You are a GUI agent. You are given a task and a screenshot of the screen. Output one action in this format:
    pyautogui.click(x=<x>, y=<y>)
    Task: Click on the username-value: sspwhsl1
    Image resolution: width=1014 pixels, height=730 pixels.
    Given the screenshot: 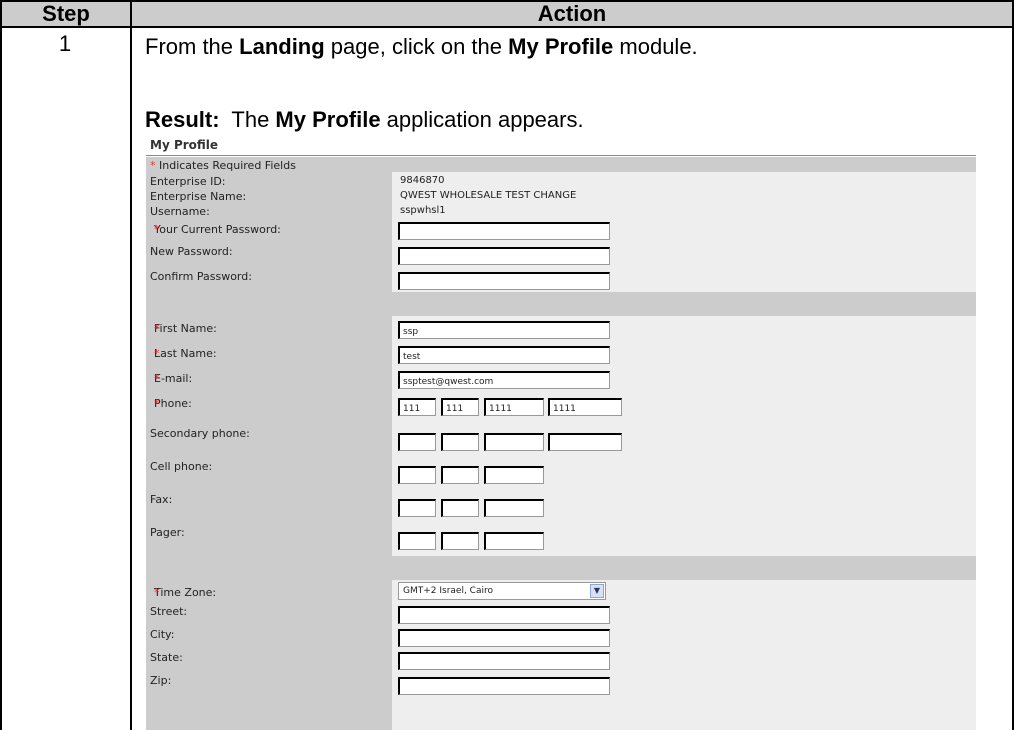 What is the action you would take?
    pyautogui.click(x=423, y=210)
    